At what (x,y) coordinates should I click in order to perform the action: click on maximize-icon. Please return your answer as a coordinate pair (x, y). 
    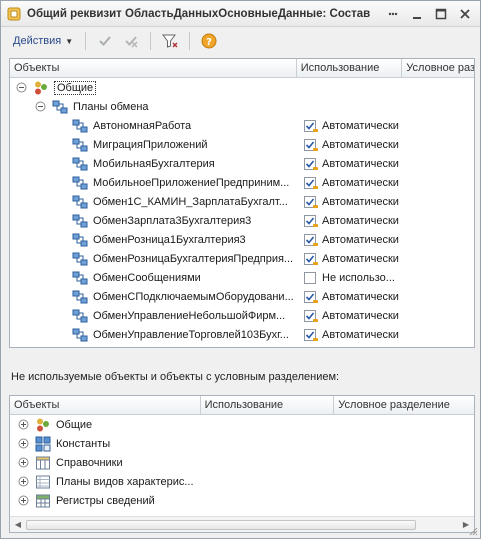
    Looking at the image, I should click on (441, 14).